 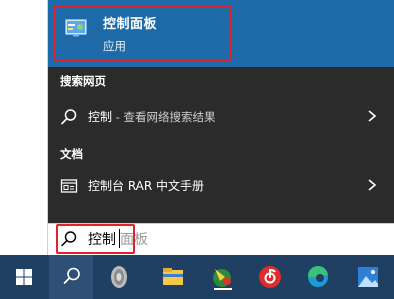 I want to click on document-result-label: 控制台 RAR 中文手册, so click(x=146, y=186).